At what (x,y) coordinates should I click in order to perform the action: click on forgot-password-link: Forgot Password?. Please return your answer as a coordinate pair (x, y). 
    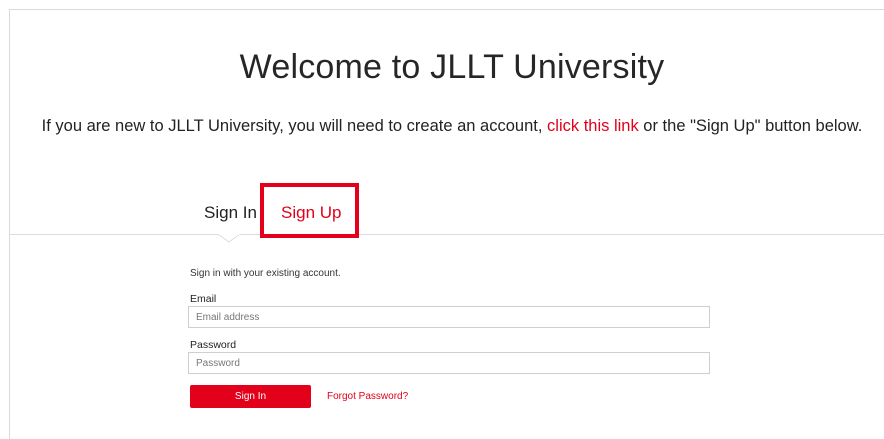
    Looking at the image, I should click on (367, 396).